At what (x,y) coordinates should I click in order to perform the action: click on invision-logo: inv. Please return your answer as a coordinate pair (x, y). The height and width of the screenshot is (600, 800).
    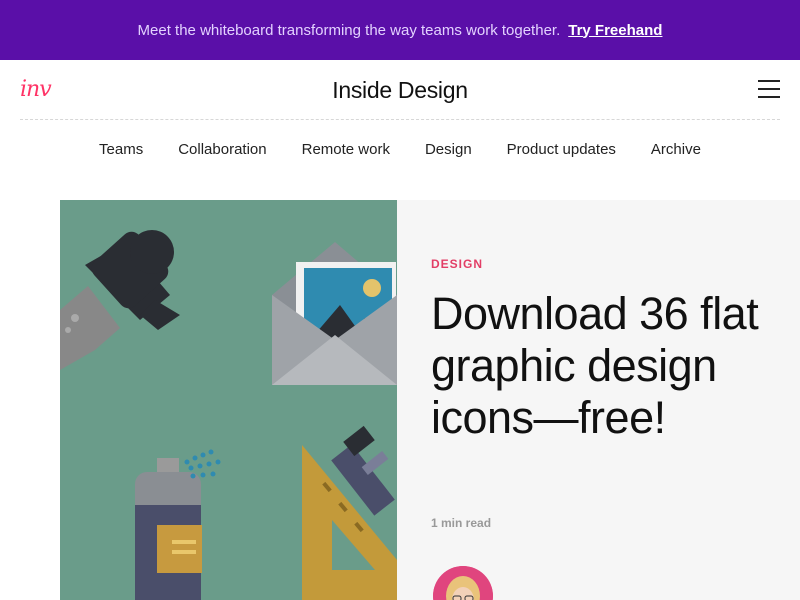
    Looking at the image, I should click on (36, 89).